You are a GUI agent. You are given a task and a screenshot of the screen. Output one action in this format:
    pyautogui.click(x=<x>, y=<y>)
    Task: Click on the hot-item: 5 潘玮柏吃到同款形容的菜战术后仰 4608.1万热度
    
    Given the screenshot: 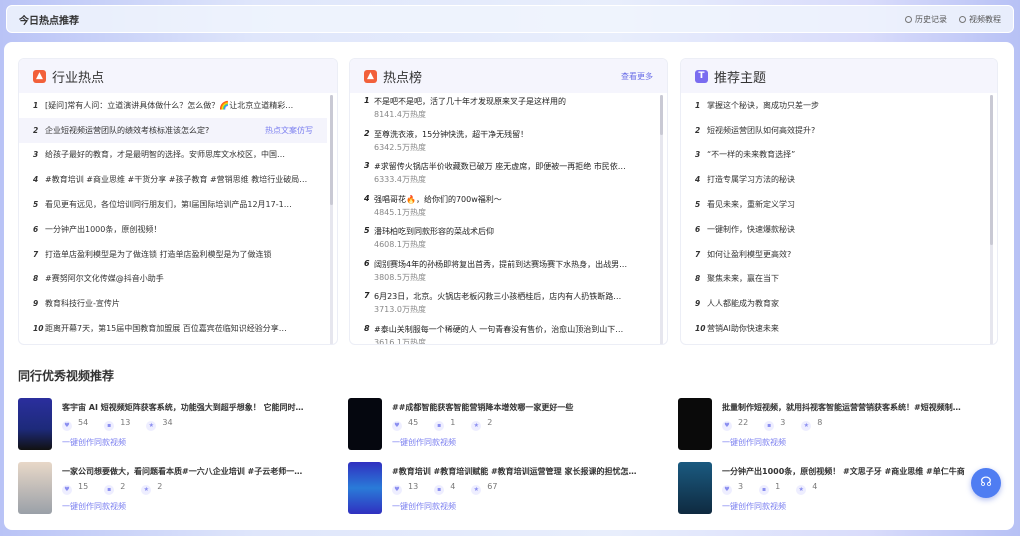 What is the action you would take?
    pyautogui.click(x=503, y=239)
    